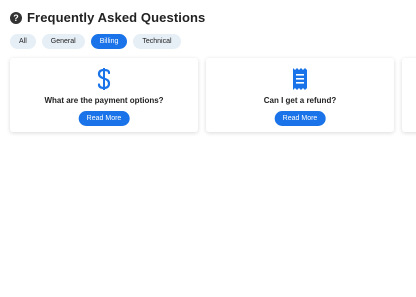  I want to click on receipt-icon, so click(300, 79).